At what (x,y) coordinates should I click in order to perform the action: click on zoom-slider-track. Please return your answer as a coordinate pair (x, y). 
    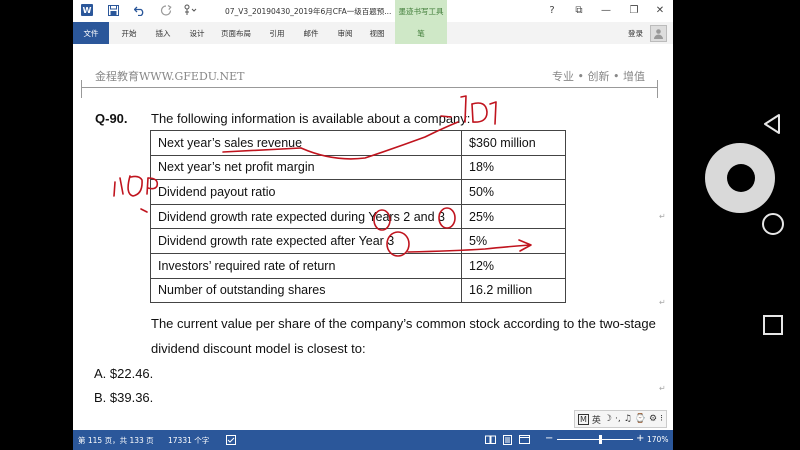
    Looking at the image, I should click on (595, 439).